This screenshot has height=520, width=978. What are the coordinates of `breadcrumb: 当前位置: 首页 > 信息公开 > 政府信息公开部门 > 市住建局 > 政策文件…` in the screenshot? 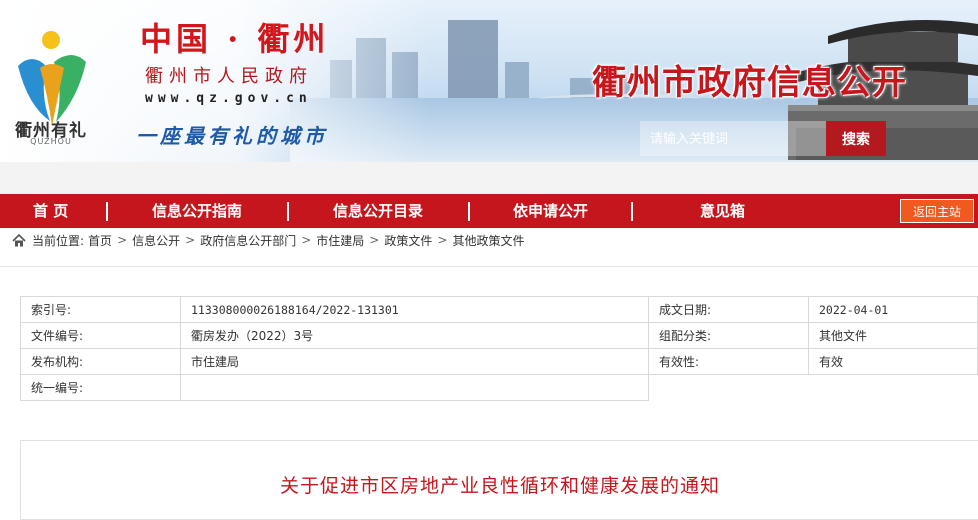 It's located at (268, 240).